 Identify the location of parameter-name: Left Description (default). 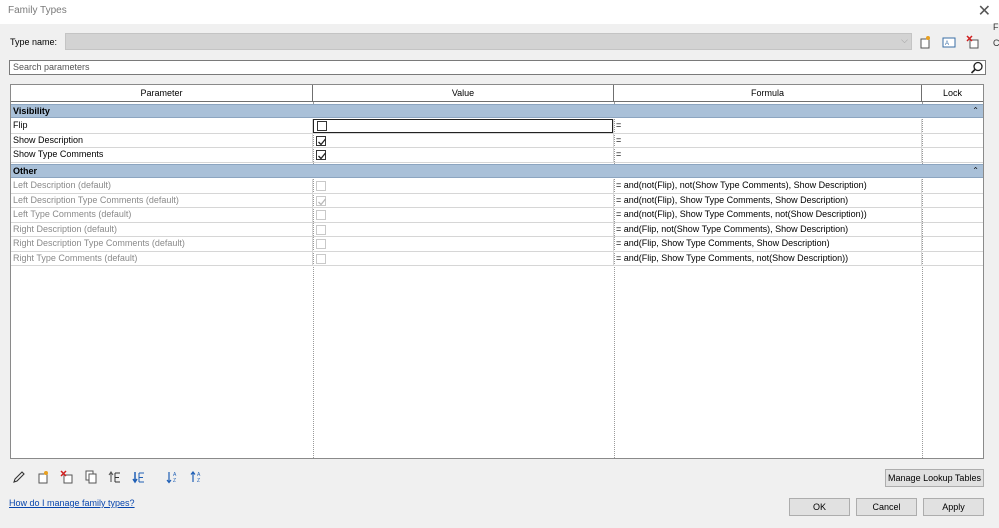
(162, 186).